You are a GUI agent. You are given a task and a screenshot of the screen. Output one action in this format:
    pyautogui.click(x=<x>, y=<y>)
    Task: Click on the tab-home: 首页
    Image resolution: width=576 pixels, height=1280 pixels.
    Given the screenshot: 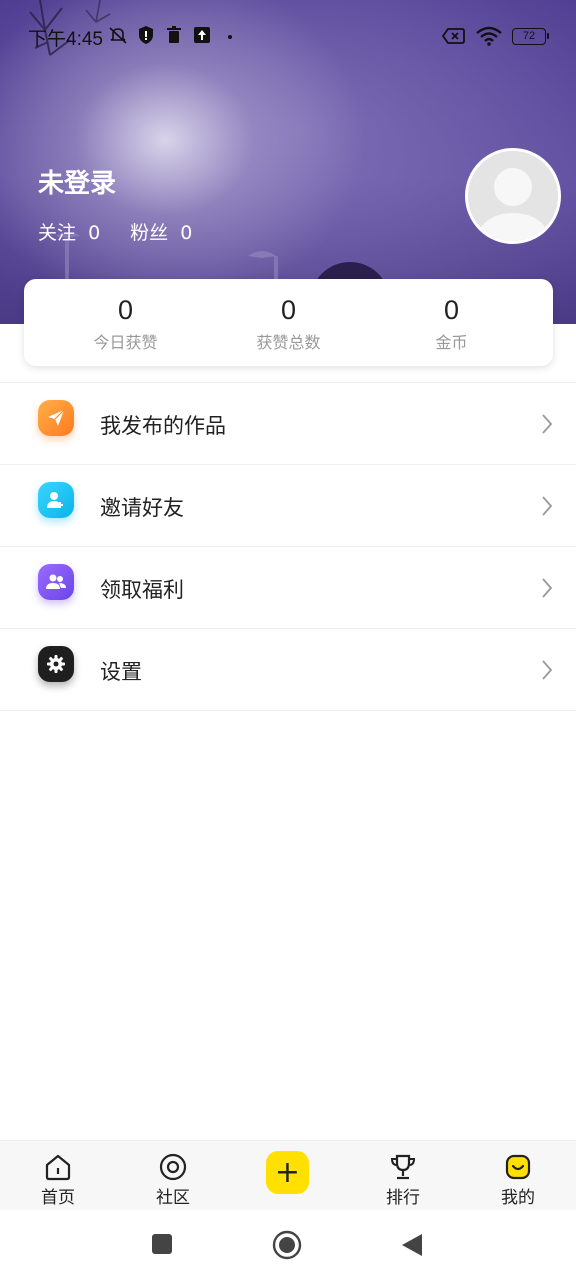 What is the action you would take?
    pyautogui.click(x=58, y=1180)
    